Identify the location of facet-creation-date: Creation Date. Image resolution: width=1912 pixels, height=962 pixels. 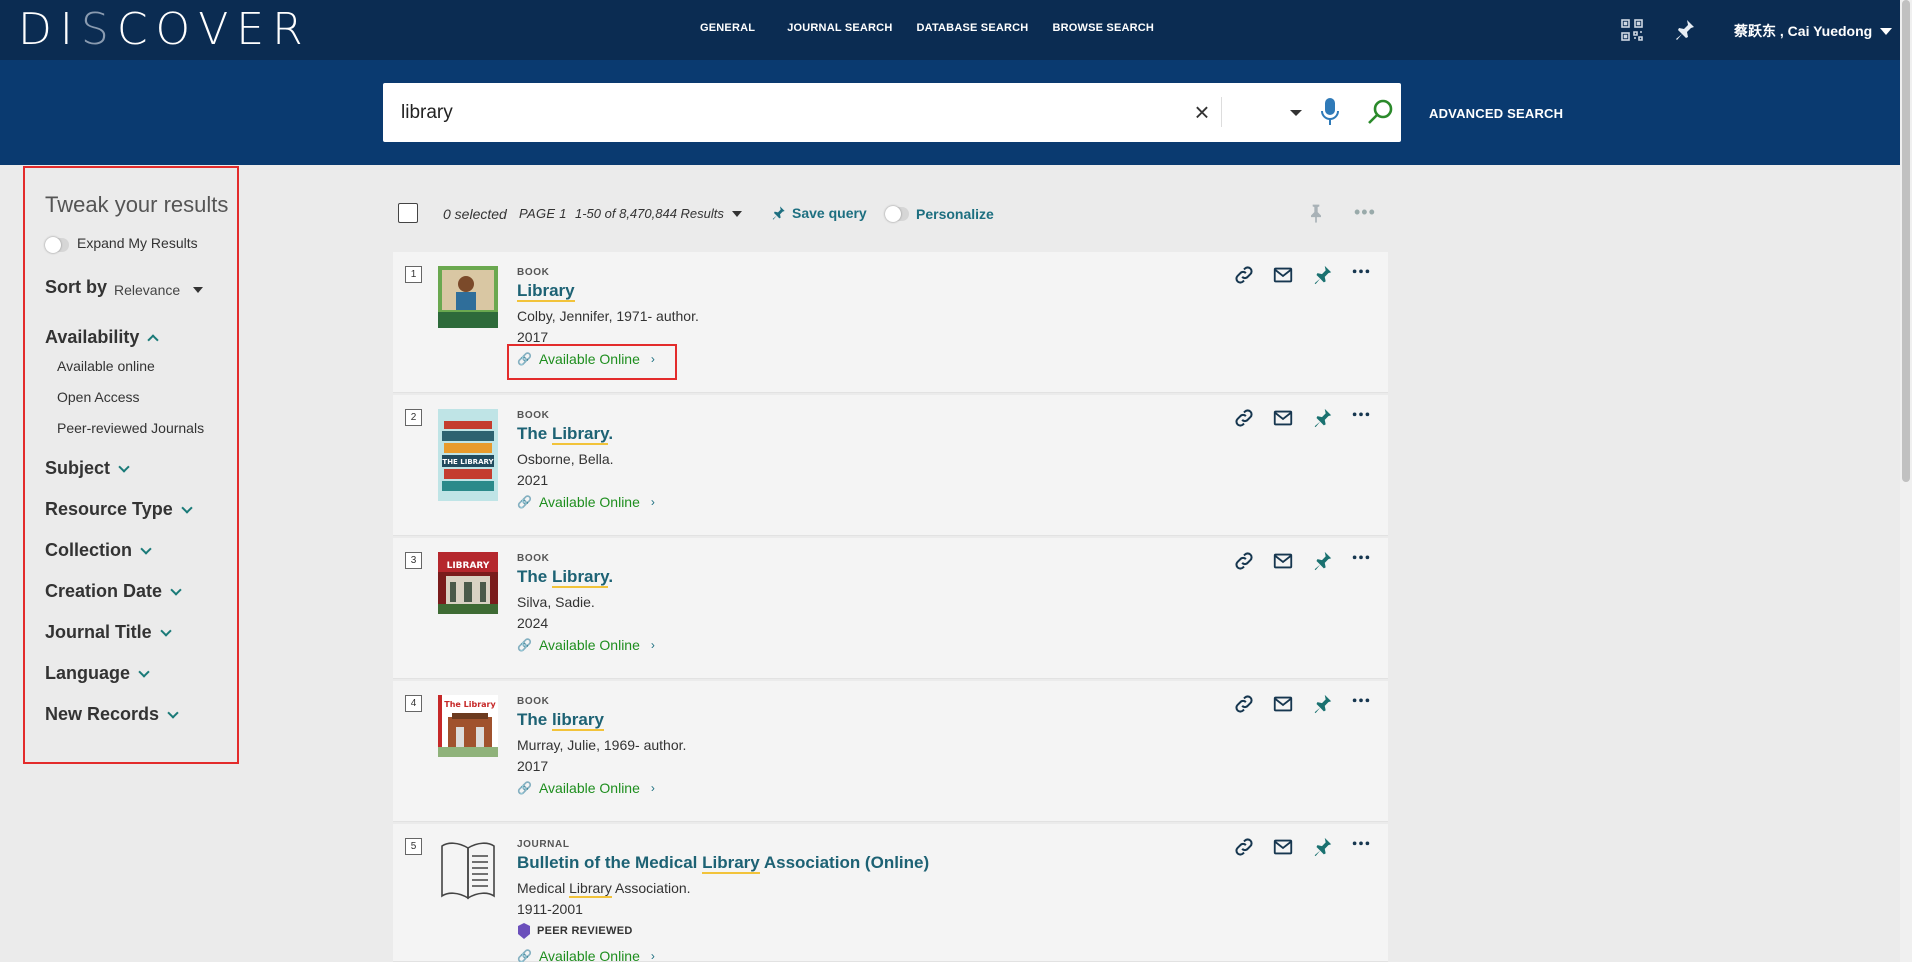
(113, 591).